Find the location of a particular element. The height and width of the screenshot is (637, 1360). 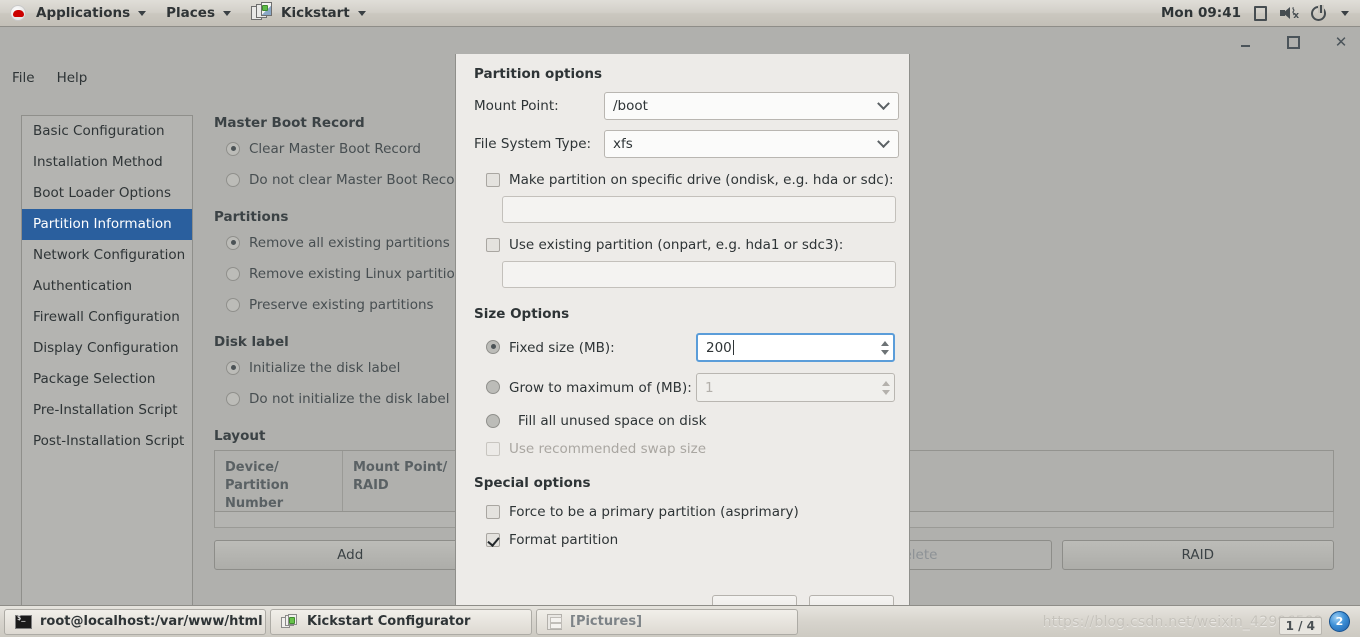

kickstart-window-menu: Kickstart is located at coordinates (308, 13).